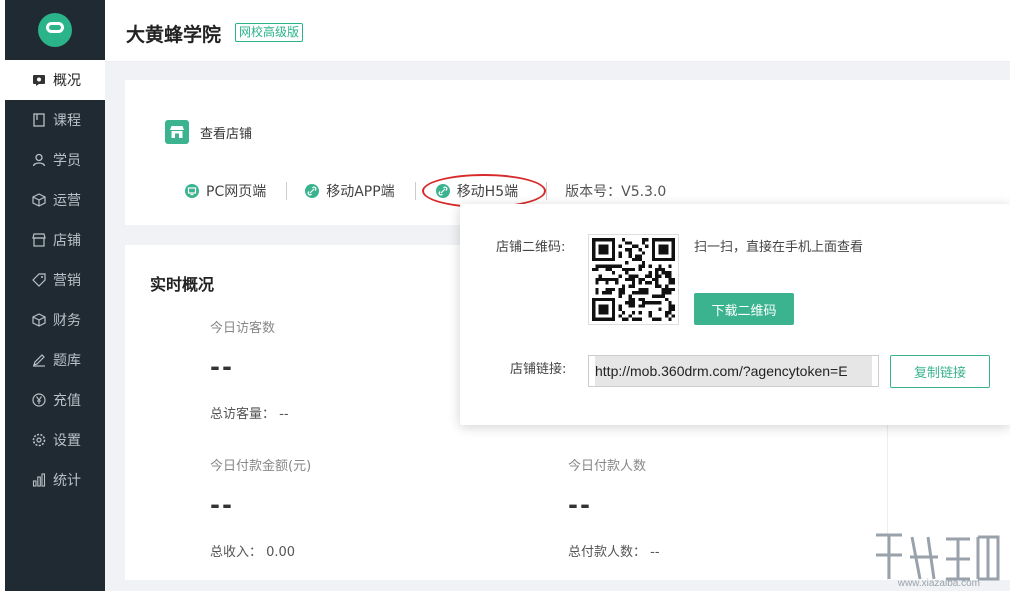 This screenshot has height=591, width=1010. Describe the element at coordinates (252, 550) in the screenshot. I see `total-income: 总收入： 0.00` at that location.